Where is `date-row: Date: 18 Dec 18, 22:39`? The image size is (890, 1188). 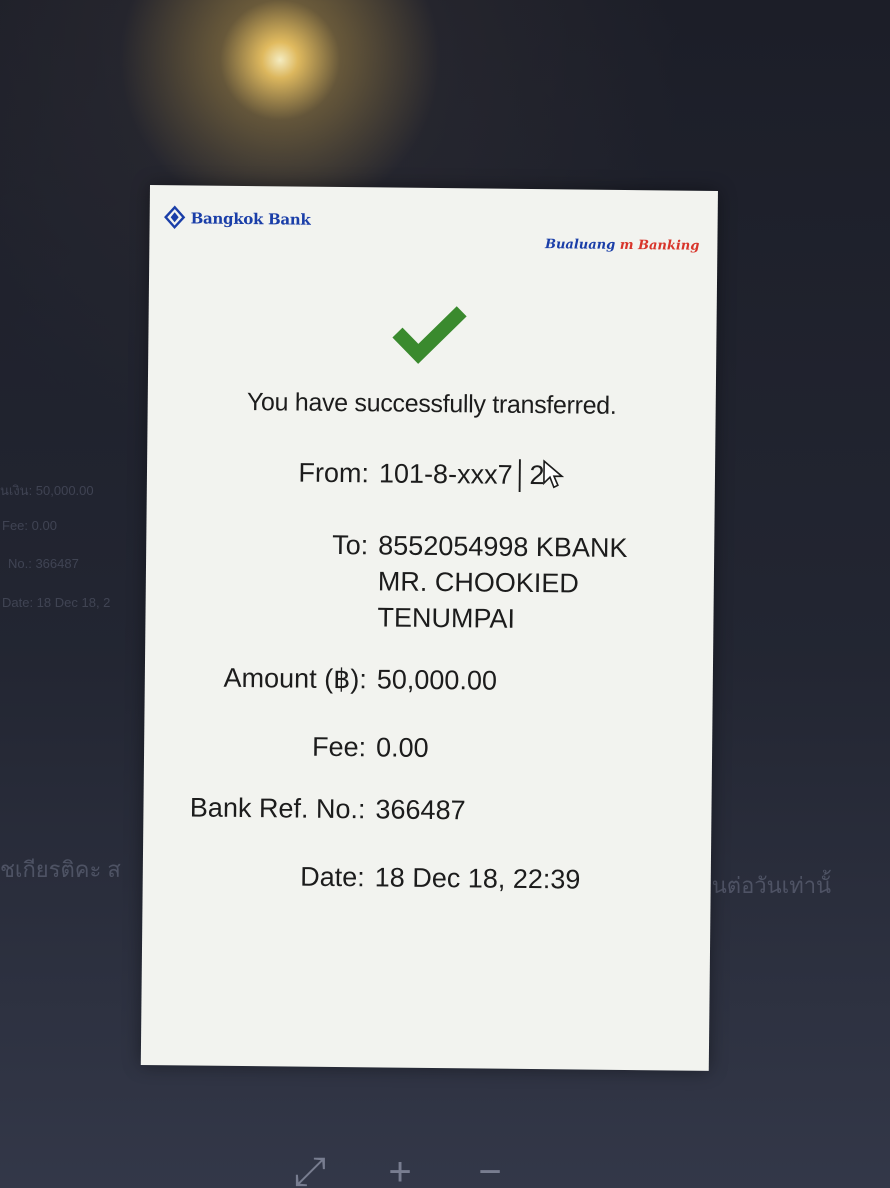
date-row: Date: 18 Dec 18, 22:39 is located at coordinates (427, 876).